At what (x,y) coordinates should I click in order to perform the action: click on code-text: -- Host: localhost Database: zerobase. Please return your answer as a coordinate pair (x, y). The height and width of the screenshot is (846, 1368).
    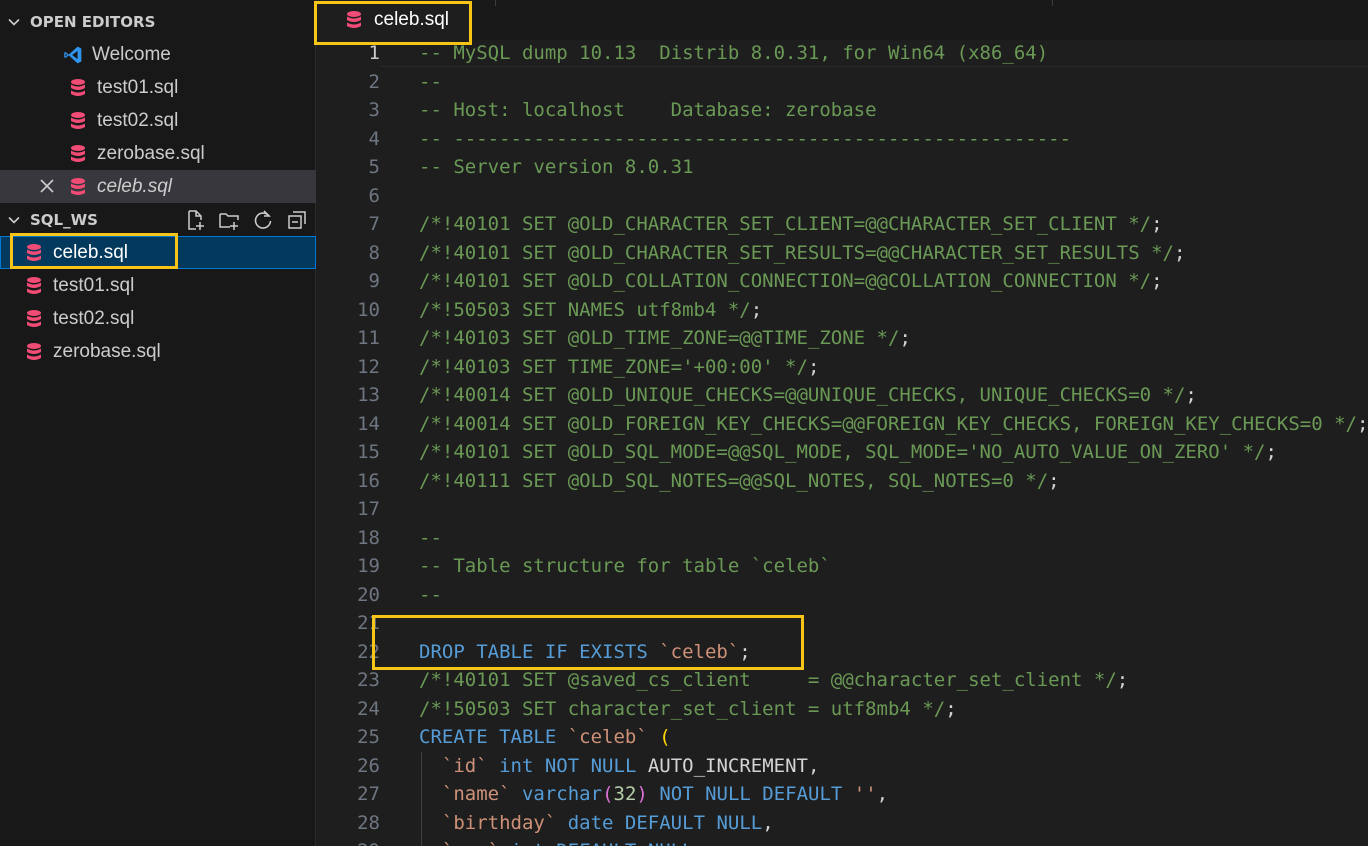
    Looking at the image, I should click on (648, 110).